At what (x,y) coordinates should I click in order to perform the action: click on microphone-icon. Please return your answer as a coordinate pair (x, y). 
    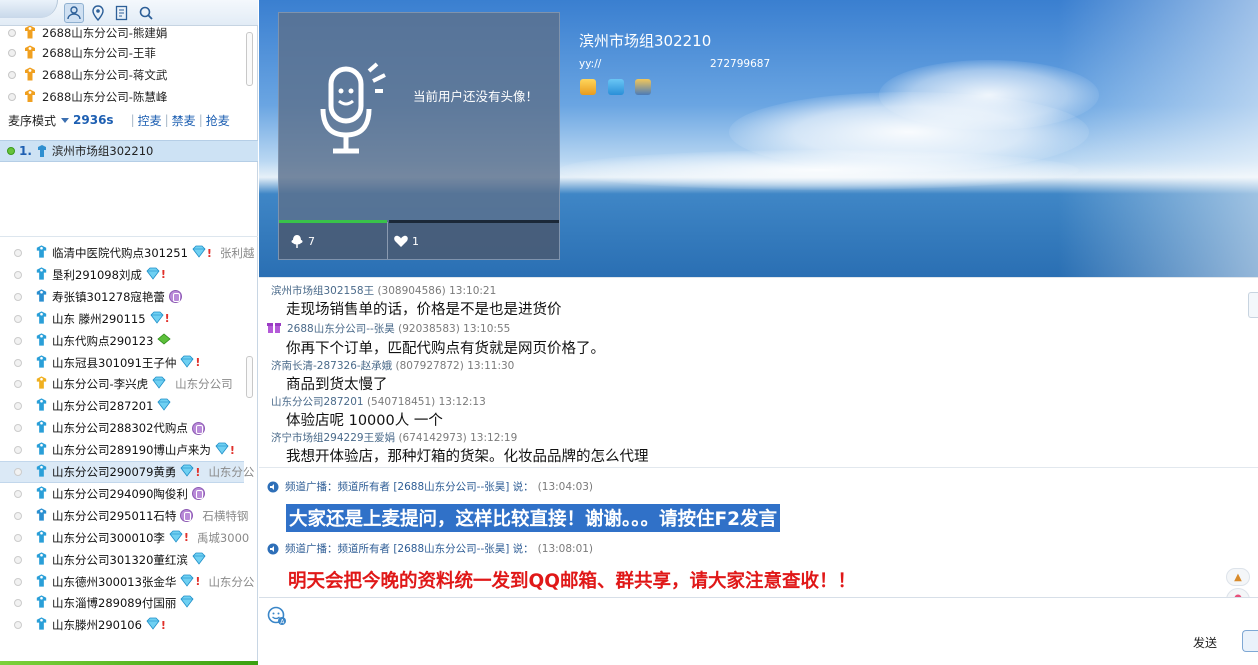
    Looking at the image, I should click on (353, 108).